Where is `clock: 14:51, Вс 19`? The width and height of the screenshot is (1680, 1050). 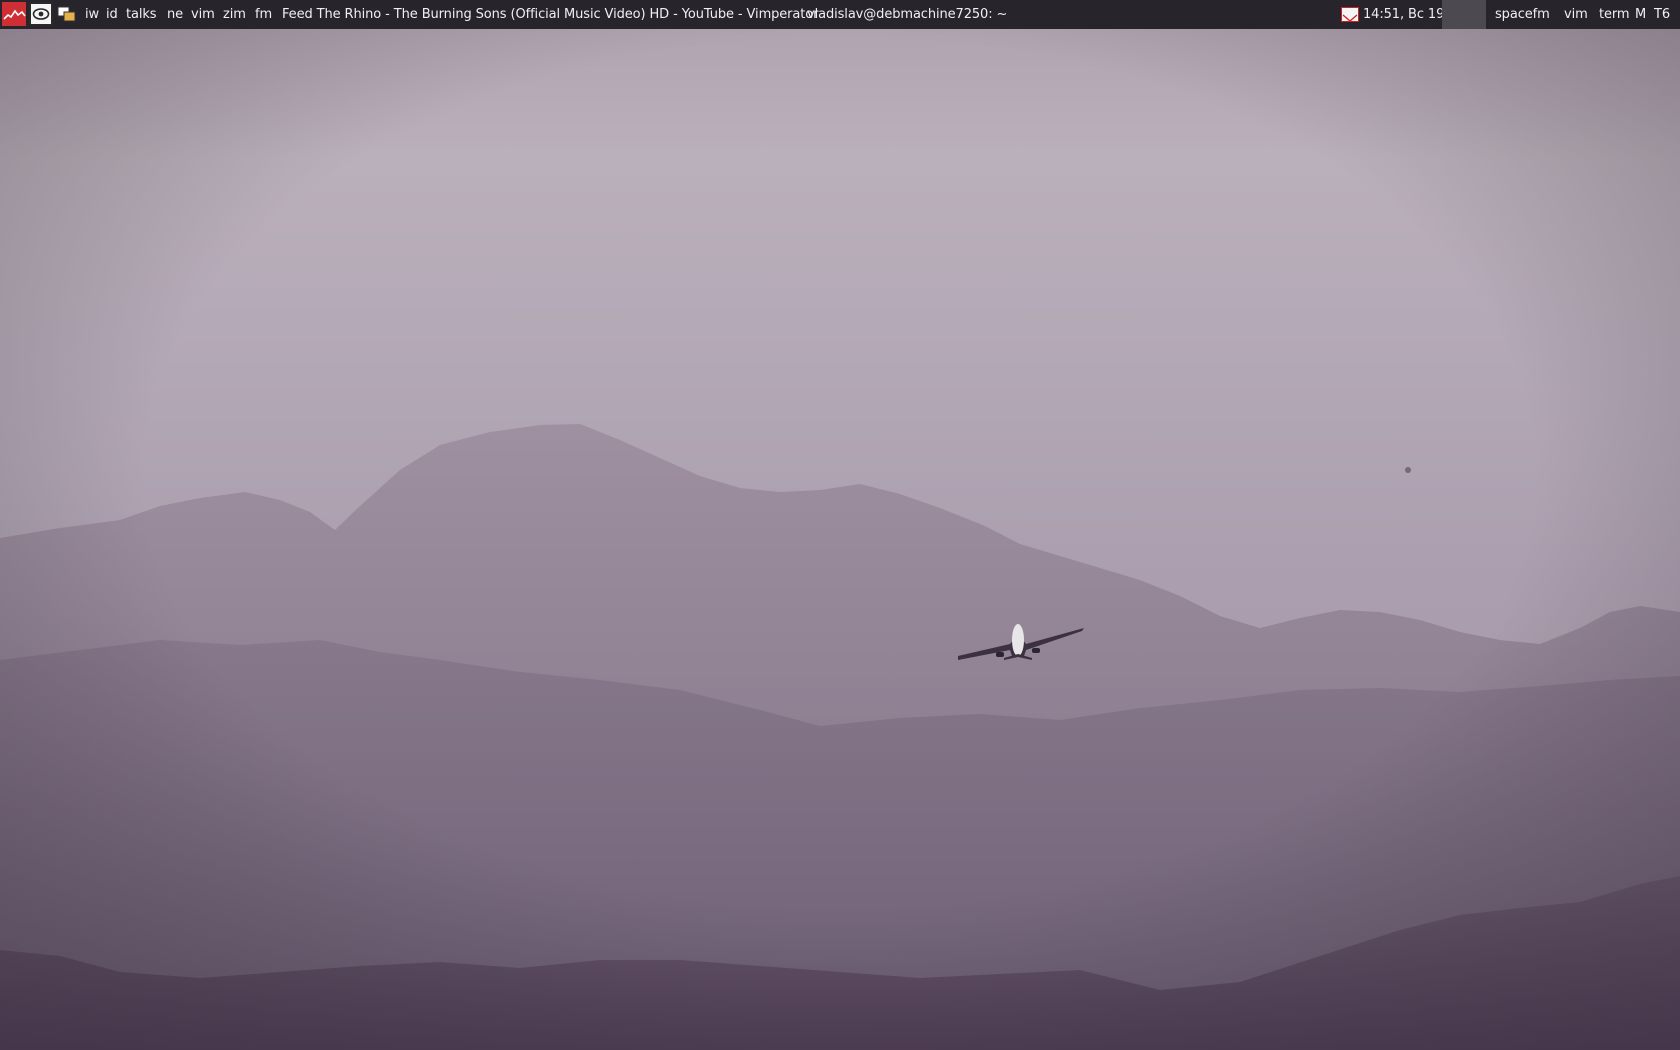
clock: 14:51, Вс 19 is located at coordinates (1403, 14).